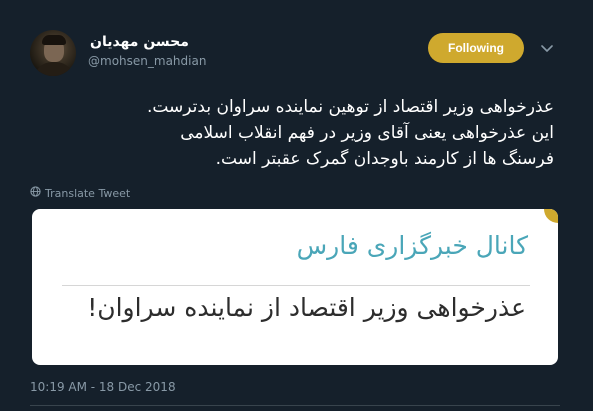  What do you see at coordinates (103, 387) in the screenshot?
I see `tweet-timestamp: 10:19 AM - 18 Dec 2018` at bounding box center [103, 387].